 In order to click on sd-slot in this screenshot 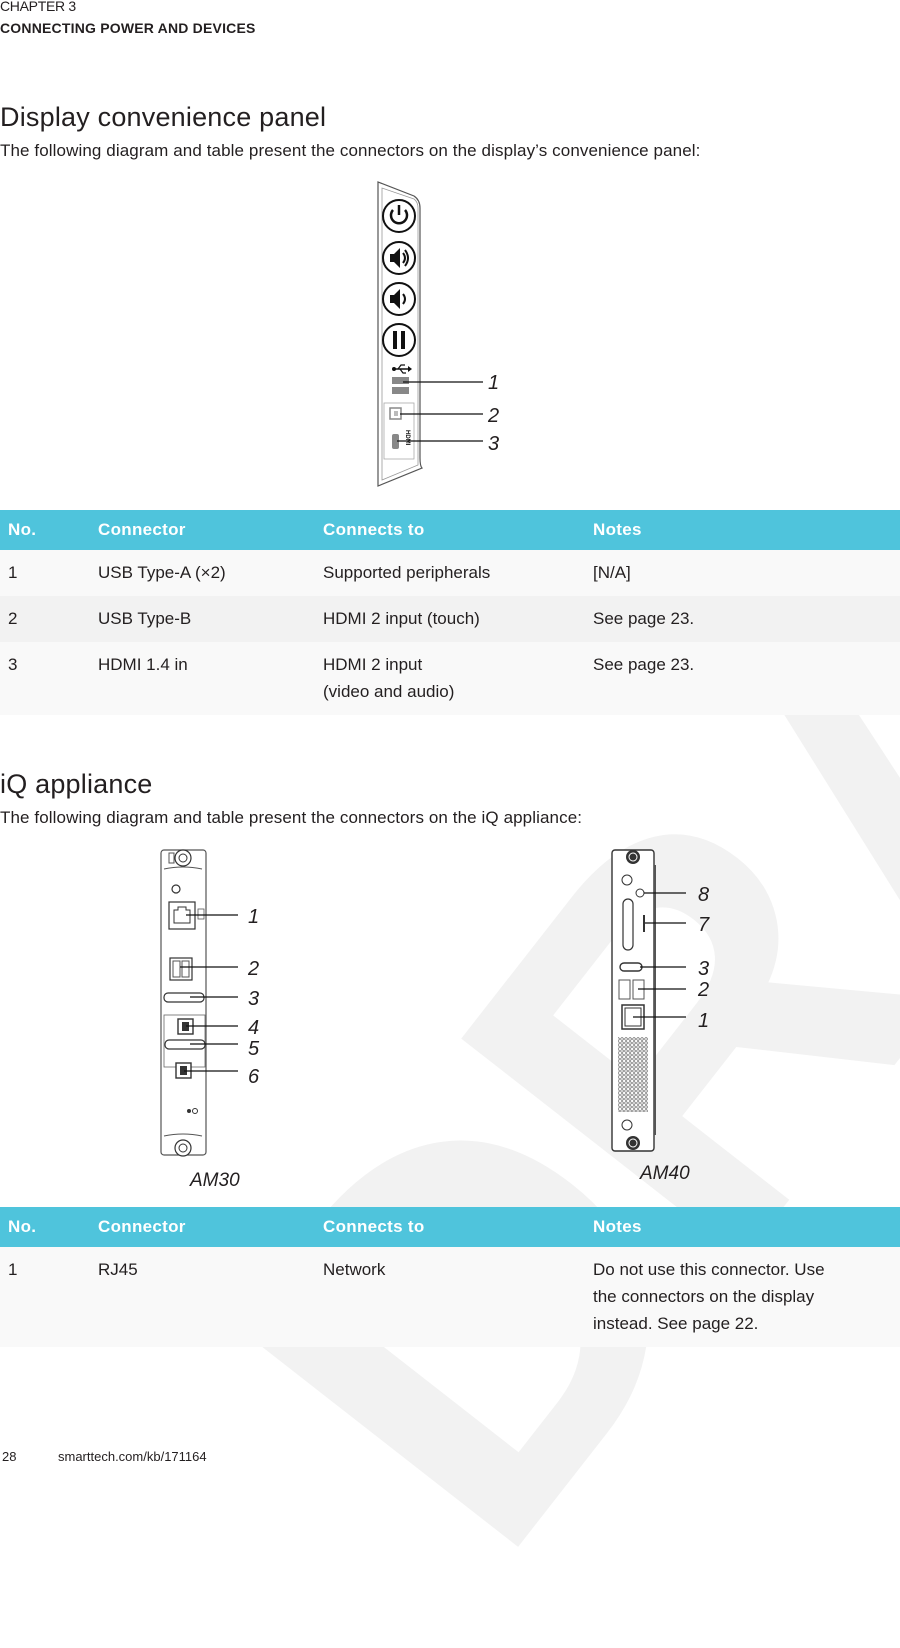, I will do `click(644, 923)`.